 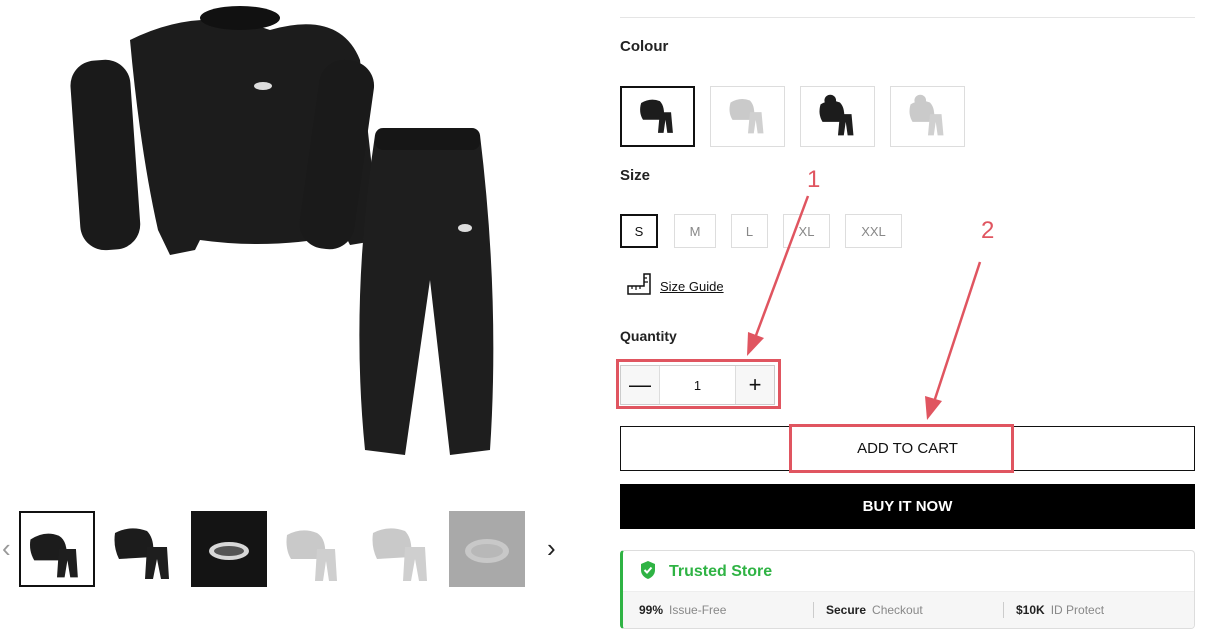 I want to click on quantity-input: 1, so click(x=697, y=385).